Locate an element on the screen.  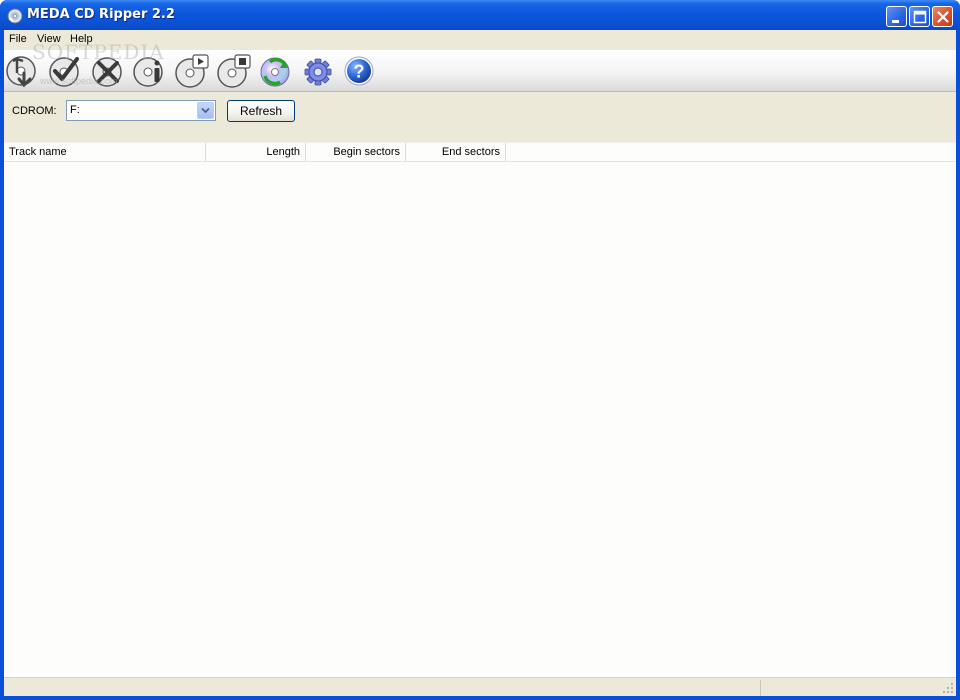
play-button is located at coordinates (192, 71).